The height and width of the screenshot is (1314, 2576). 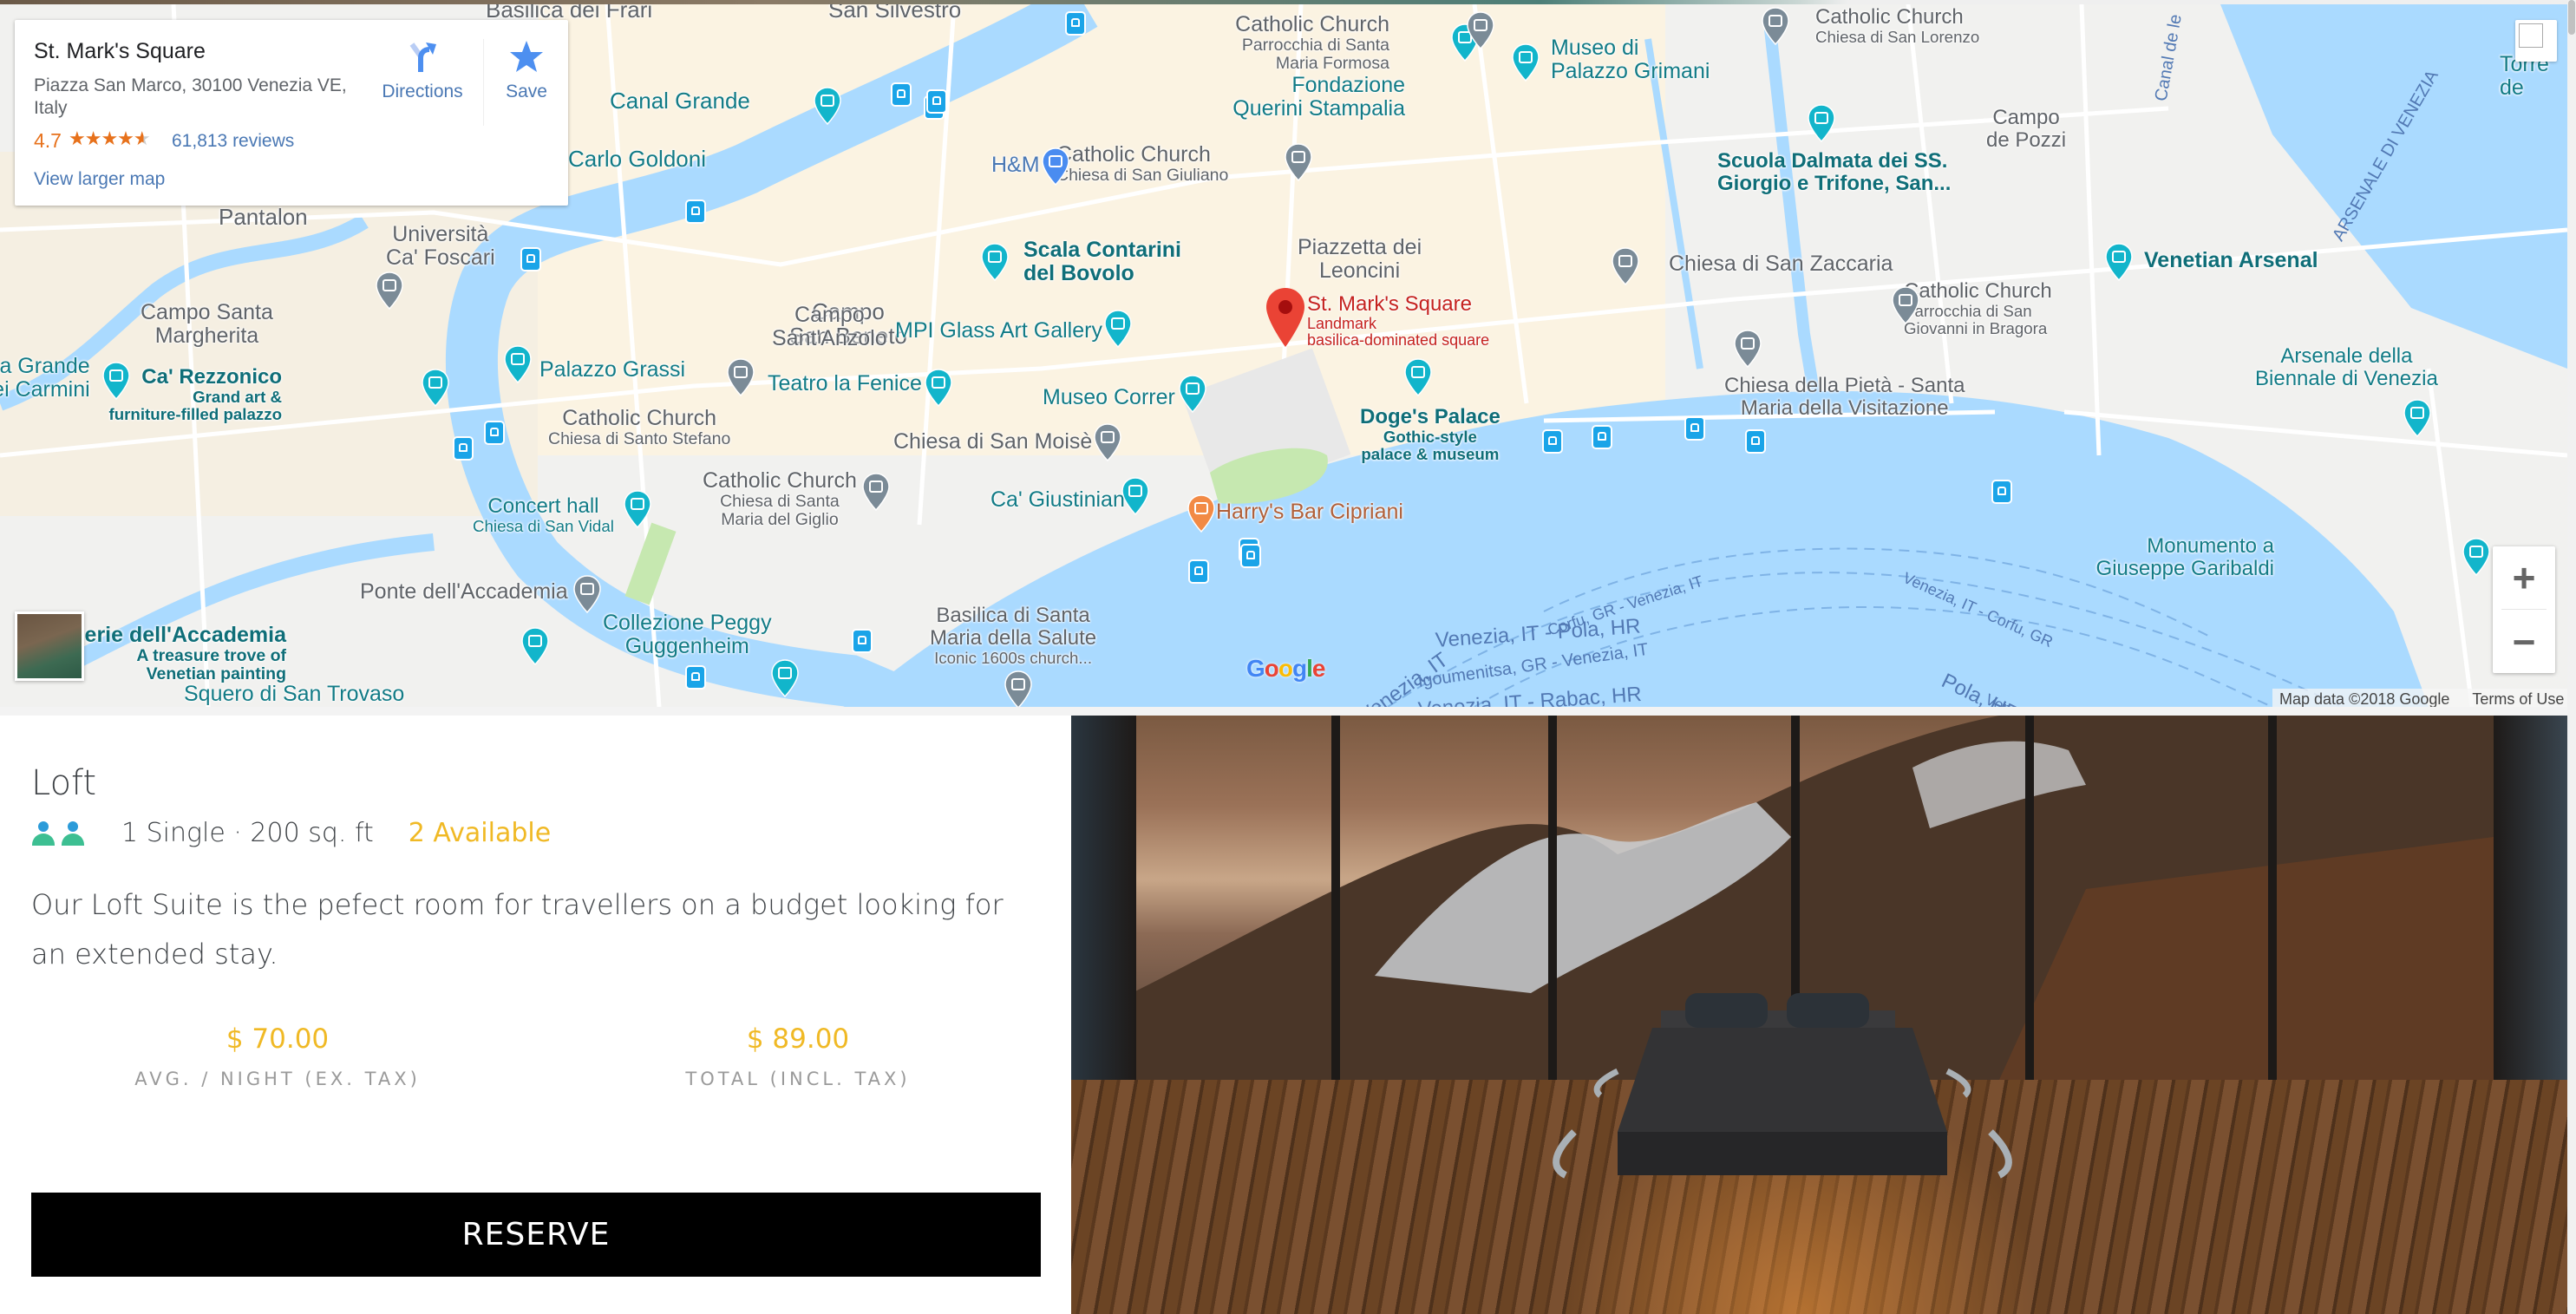 I want to click on view-larger-map-link: View larger map, so click(x=99, y=179).